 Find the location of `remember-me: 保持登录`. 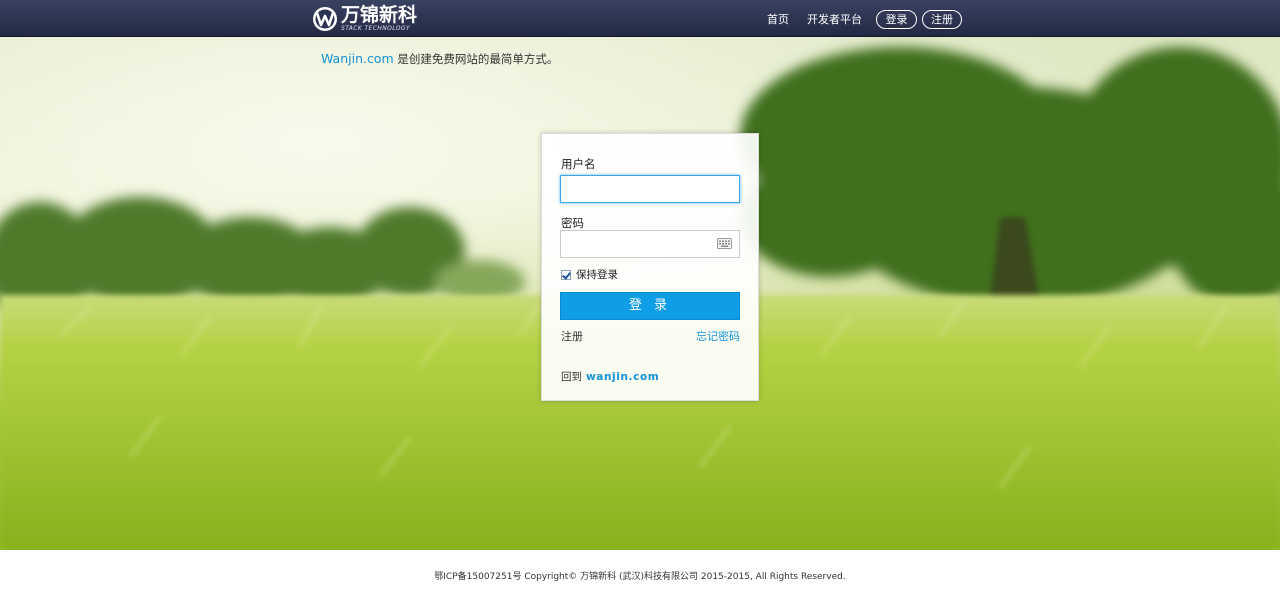

remember-me: 保持登录 is located at coordinates (589, 274).